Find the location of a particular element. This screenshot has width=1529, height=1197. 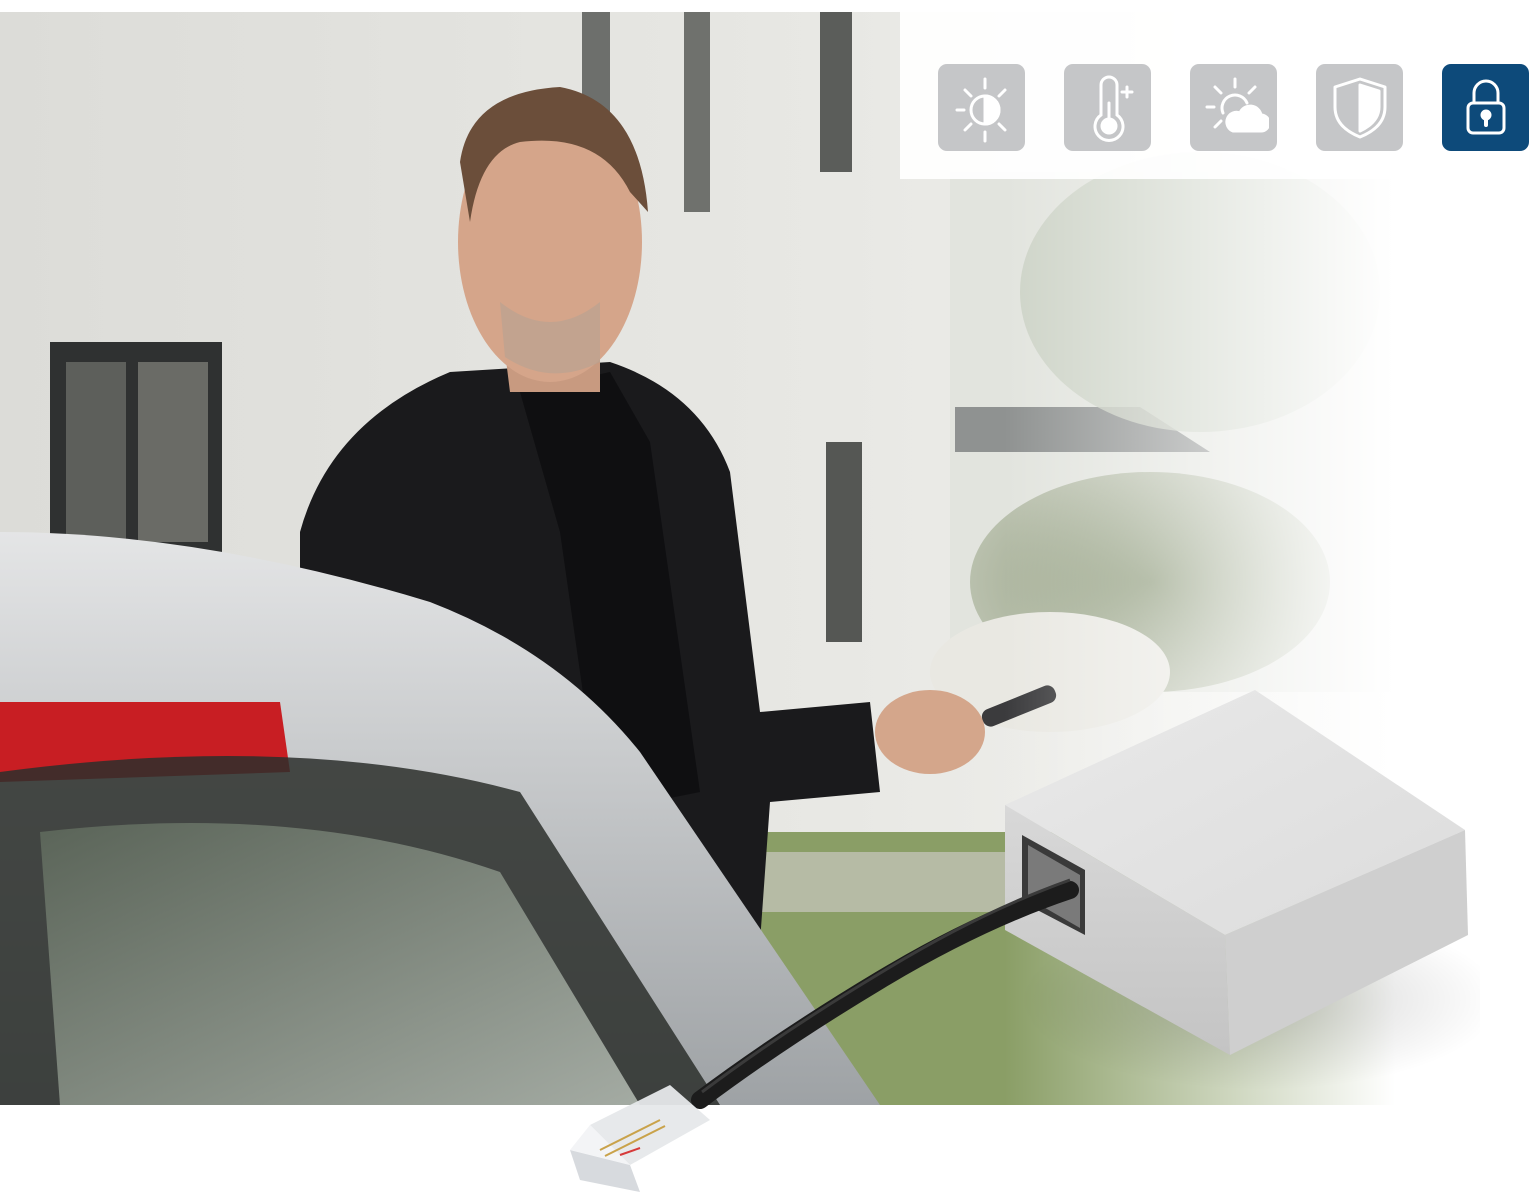

padlock-icon is located at coordinates (1485, 107).